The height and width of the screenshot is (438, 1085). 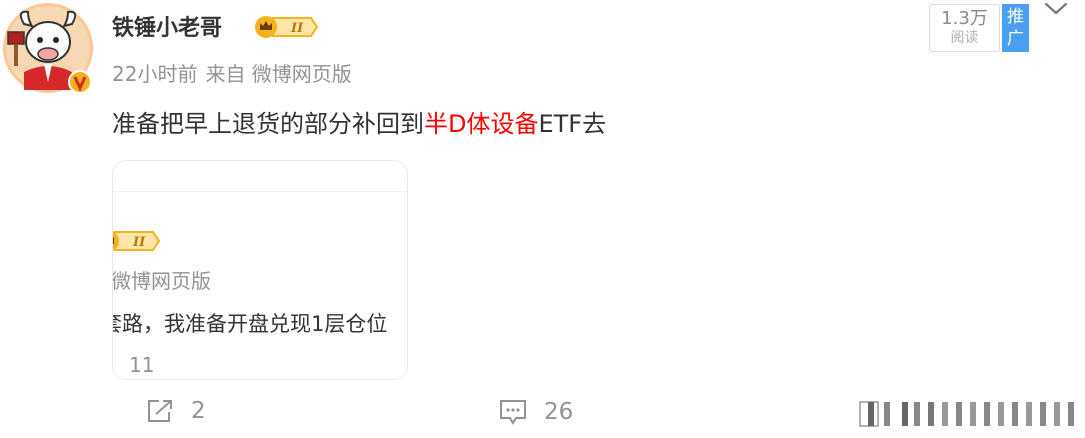 I want to click on post-source: 来自 微博网页版, so click(x=278, y=74).